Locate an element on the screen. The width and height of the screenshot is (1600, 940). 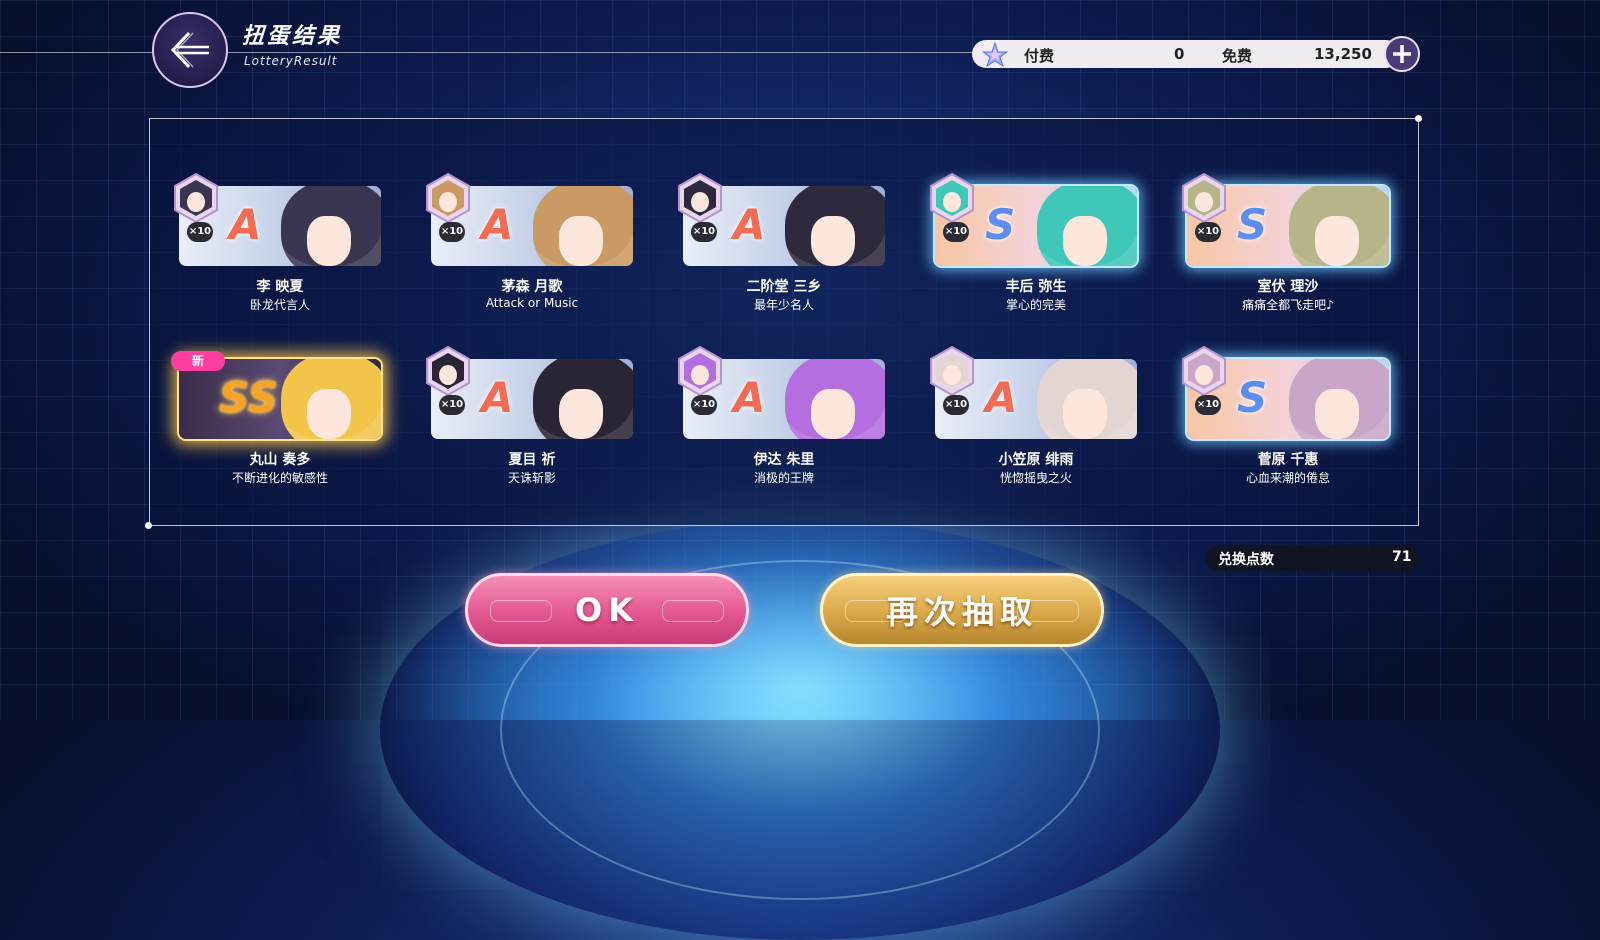
draw-again-button-label: 再次抽取 is located at coordinates (961, 612).